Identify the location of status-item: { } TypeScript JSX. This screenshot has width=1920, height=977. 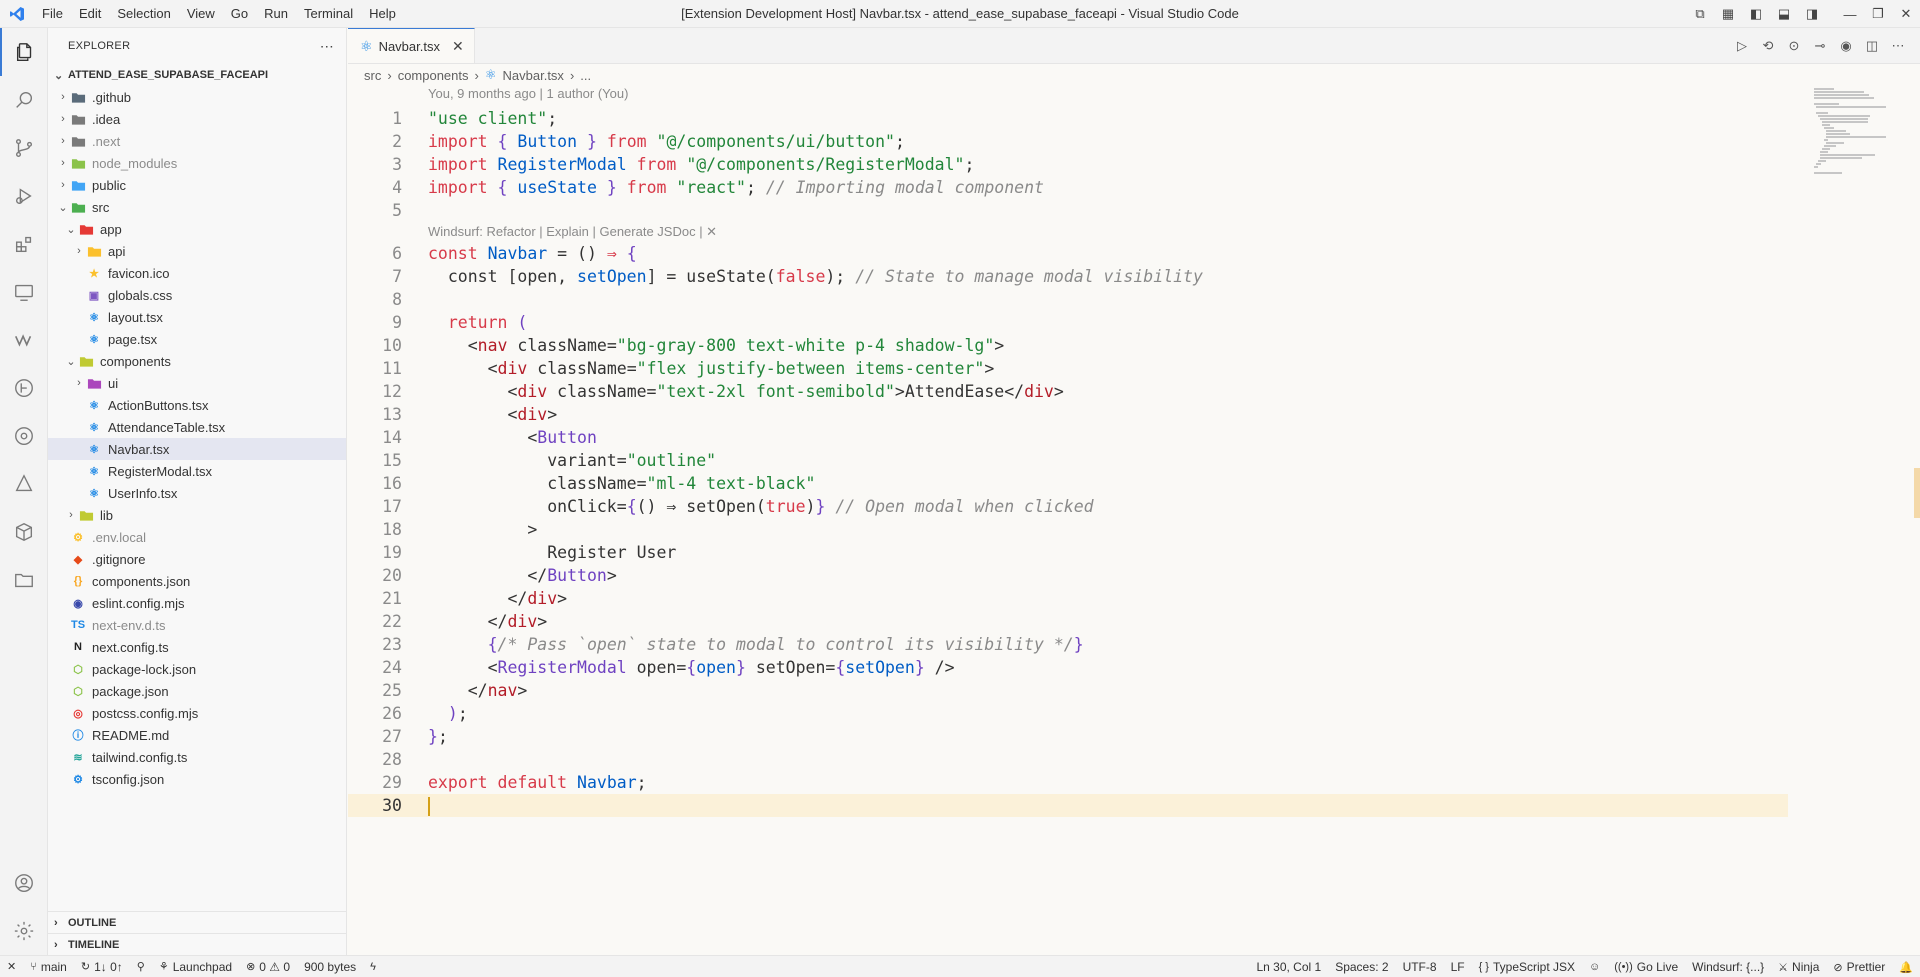
(1527, 967).